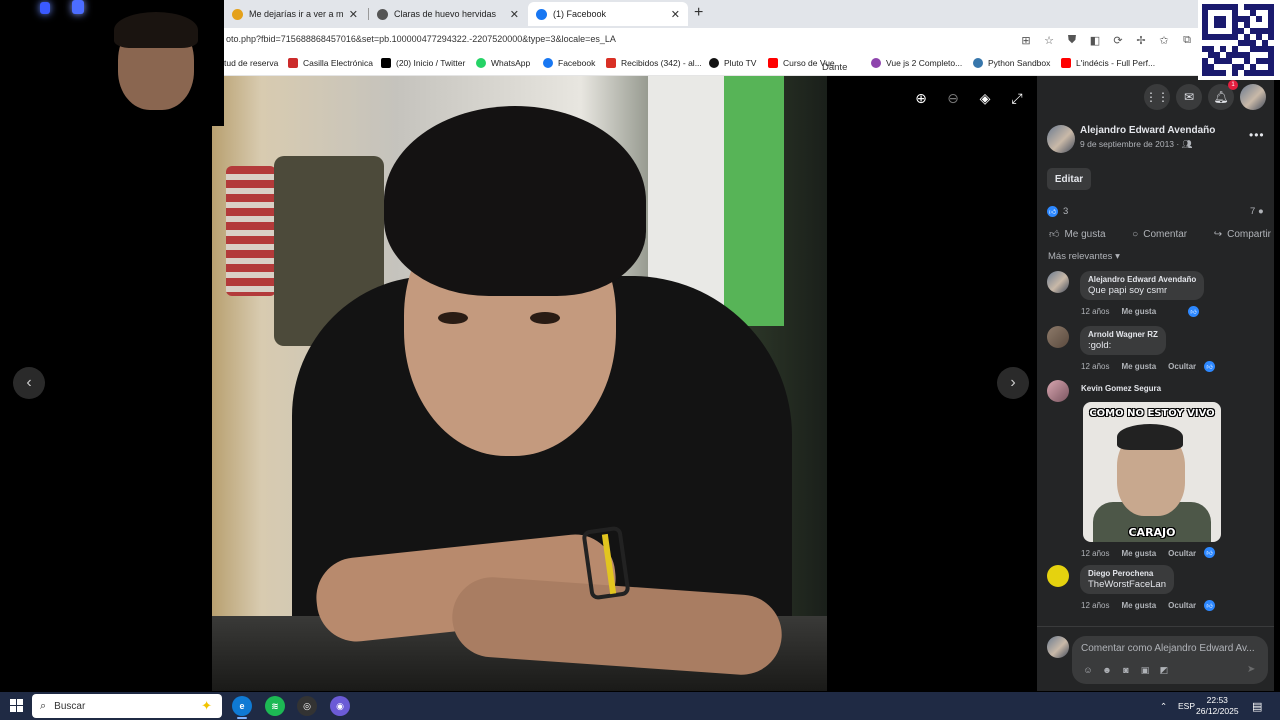 The image size is (1280, 720). I want to click on tab-label: Claras de huevo hervidas, so click(445, 14).